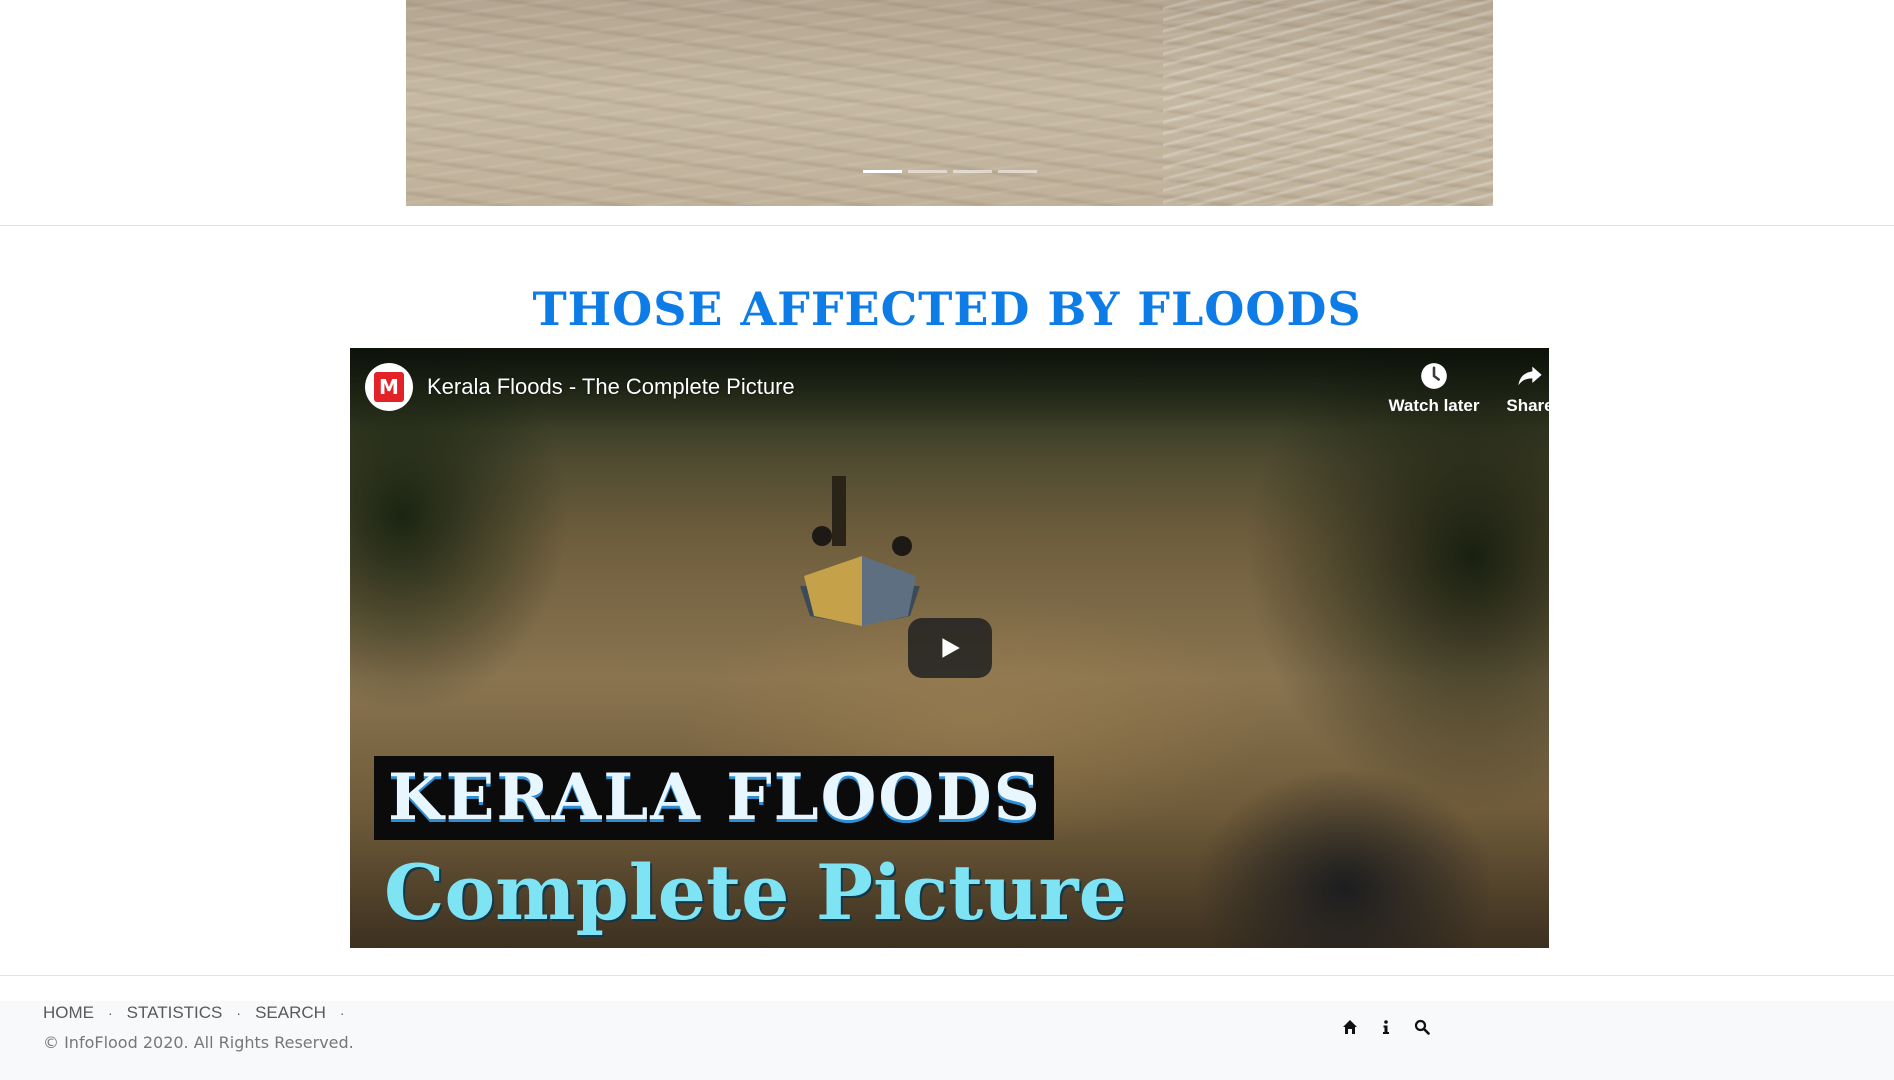  Describe the element at coordinates (1514, 389) in the screenshot. I see `share-button: Share` at that location.